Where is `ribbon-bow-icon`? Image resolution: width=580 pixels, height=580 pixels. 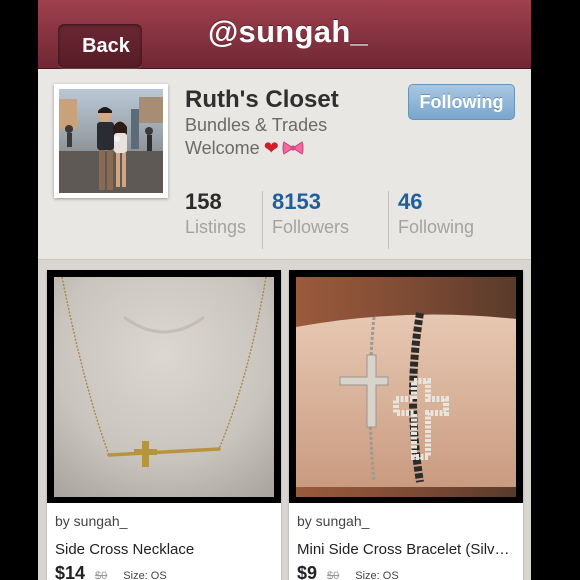 ribbon-bow-icon is located at coordinates (293, 148).